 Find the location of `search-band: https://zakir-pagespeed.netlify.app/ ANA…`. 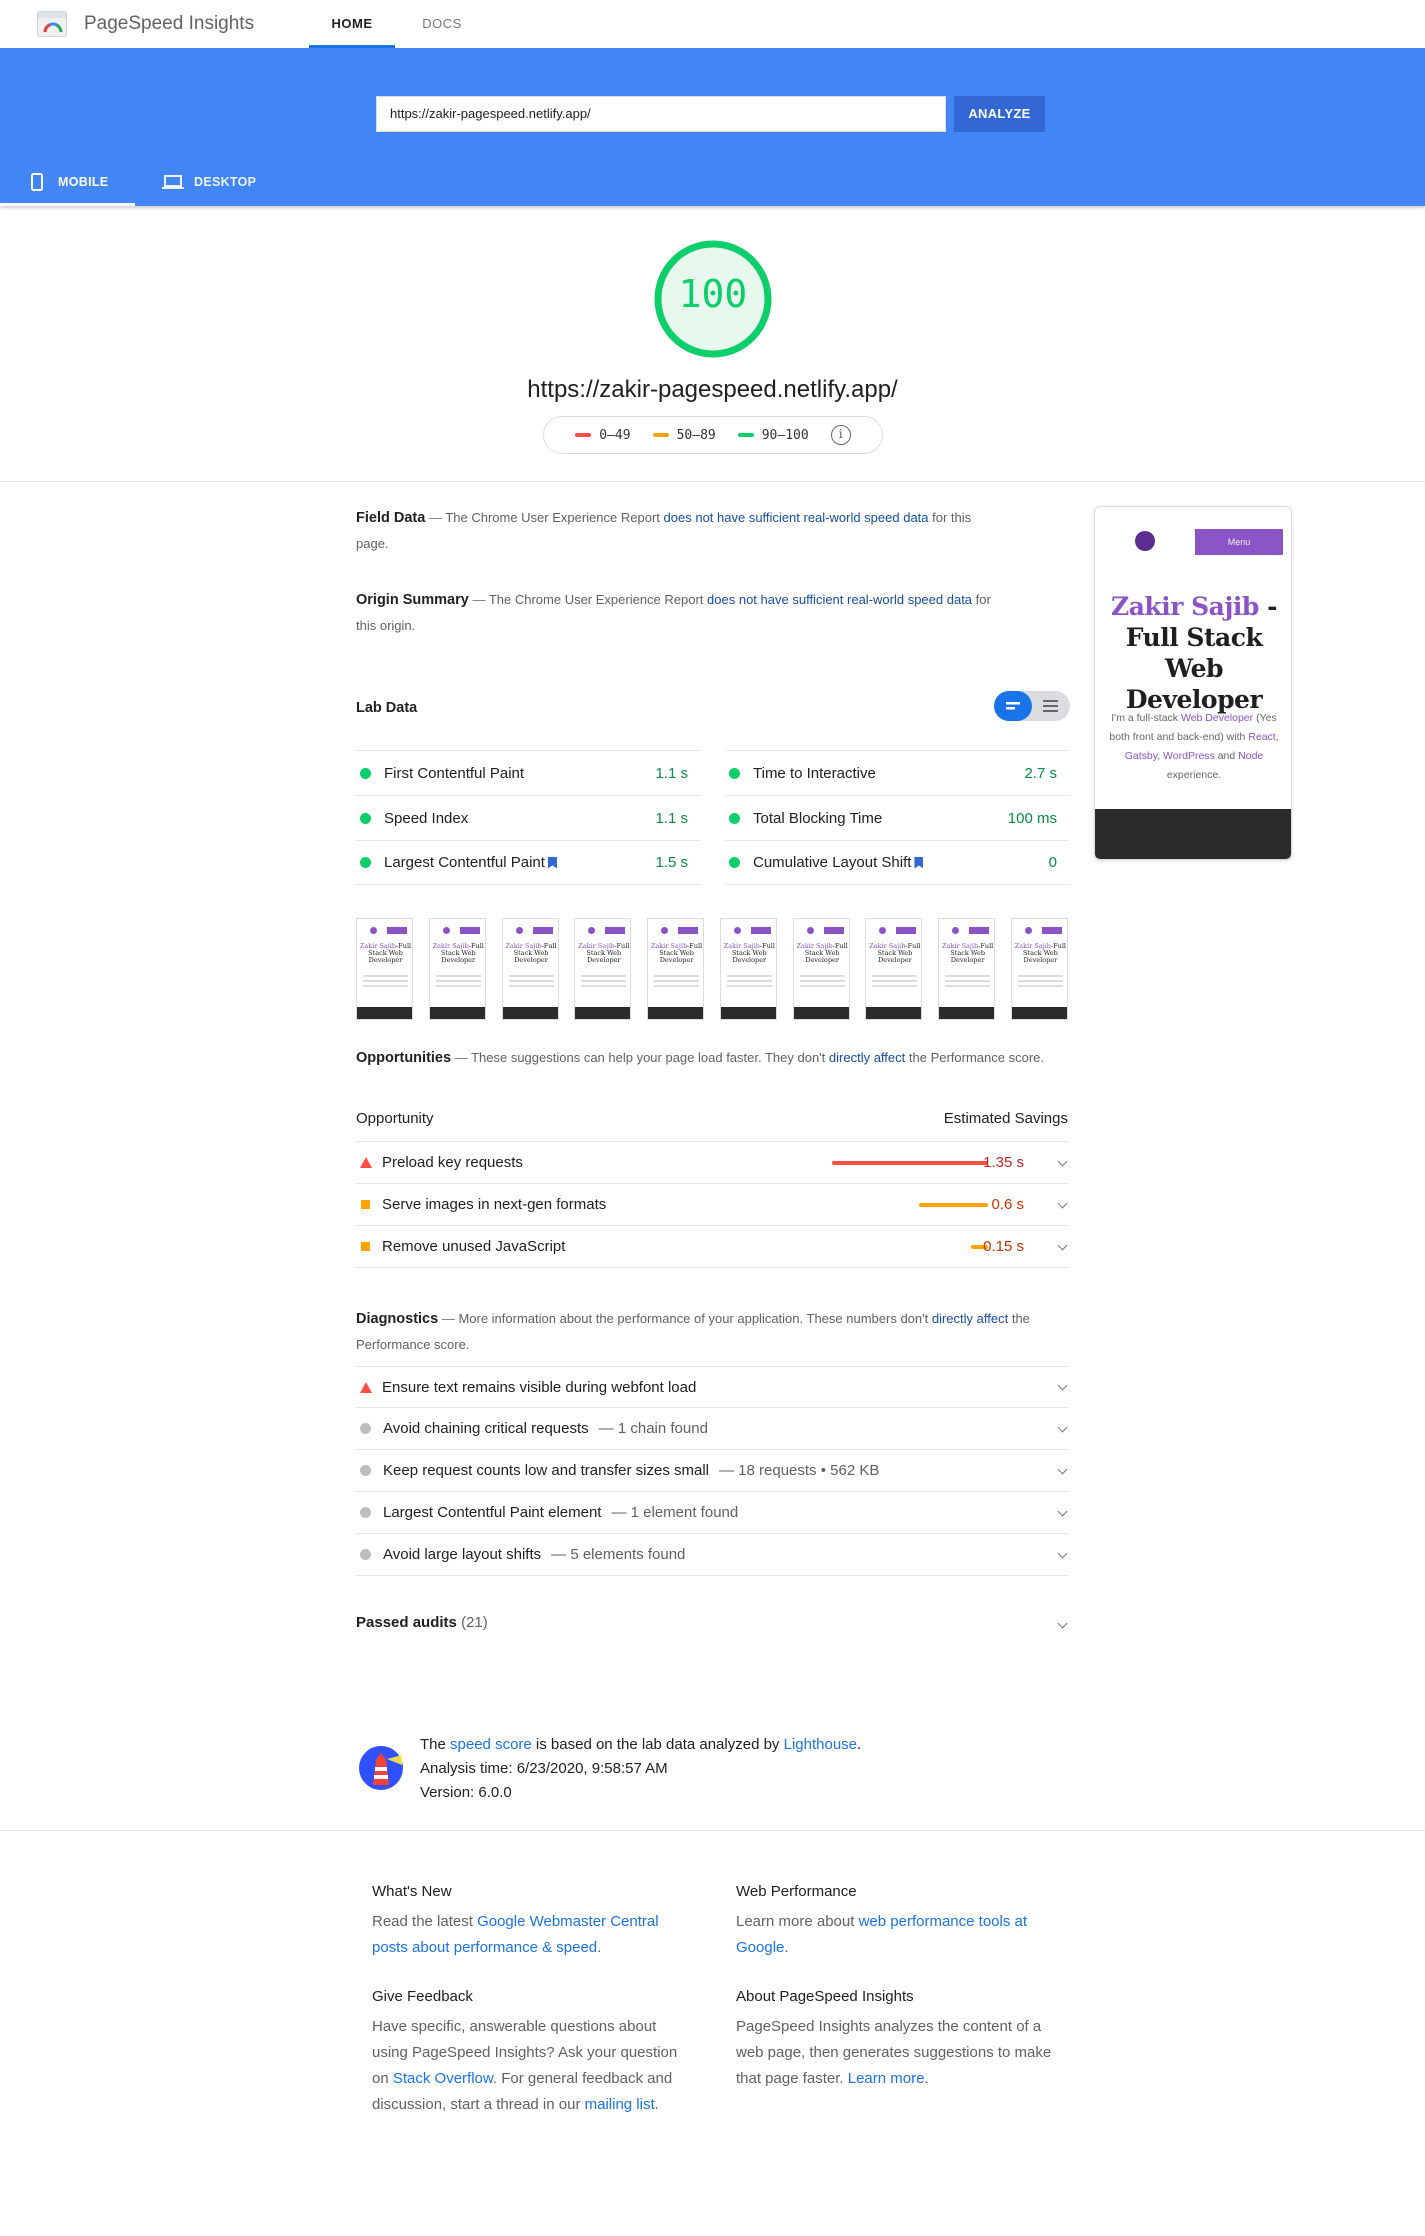

search-band: https://zakir-pagespeed.netlify.app/ ANA… is located at coordinates (712, 127).